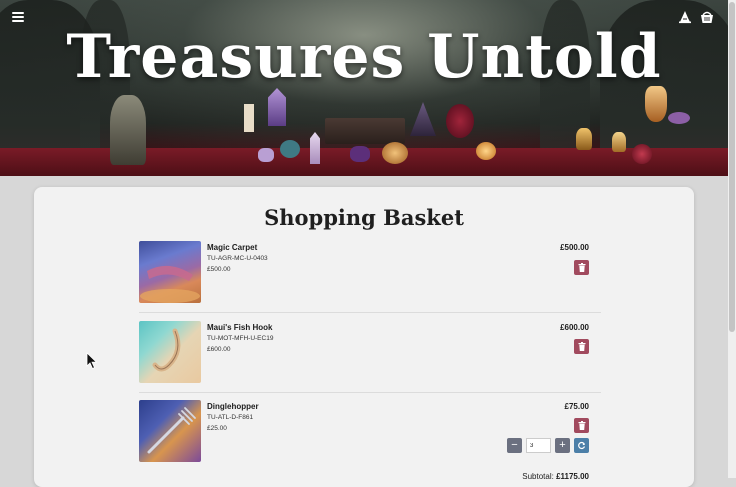 The width and height of the screenshot is (736, 487). What do you see at coordinates (219, 349) in the screenshot?
I see `item-unit-price: £600.00` at bounding box center [219, 349].